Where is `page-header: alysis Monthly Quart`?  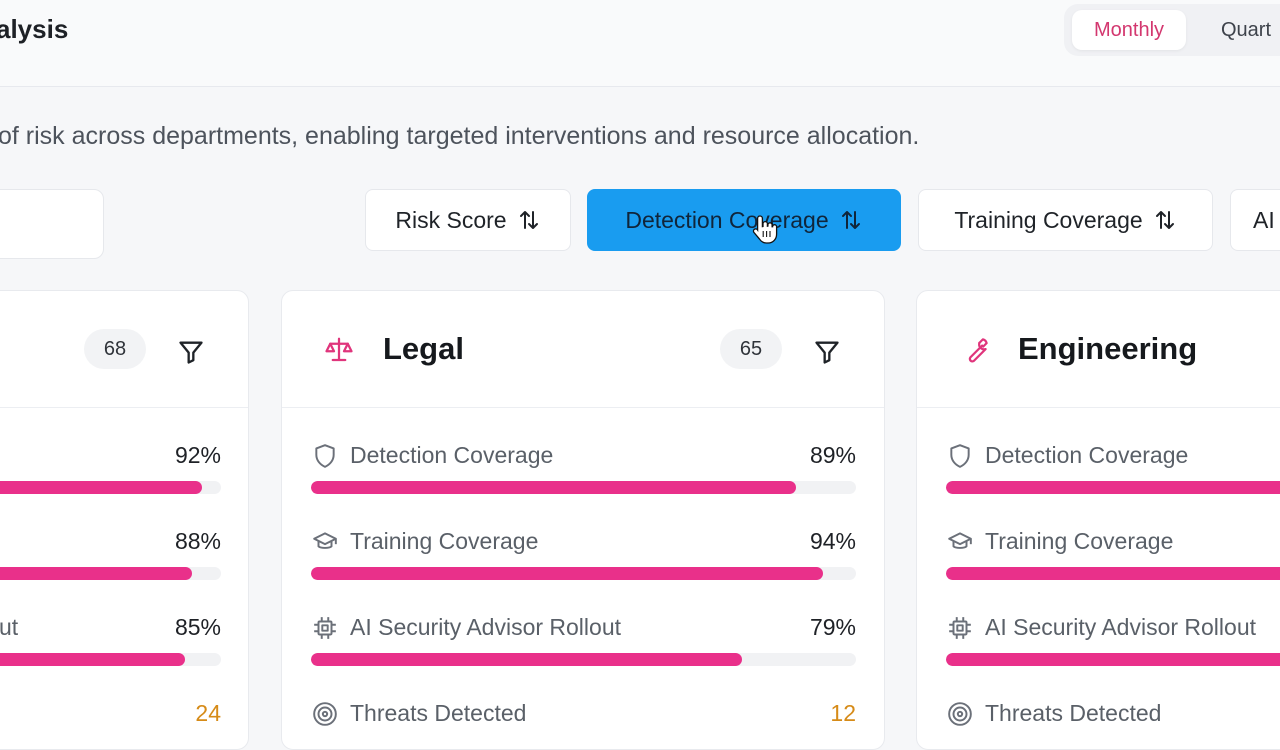 page-header: alysis Monthly Quart is located at coordinates (640, 43).